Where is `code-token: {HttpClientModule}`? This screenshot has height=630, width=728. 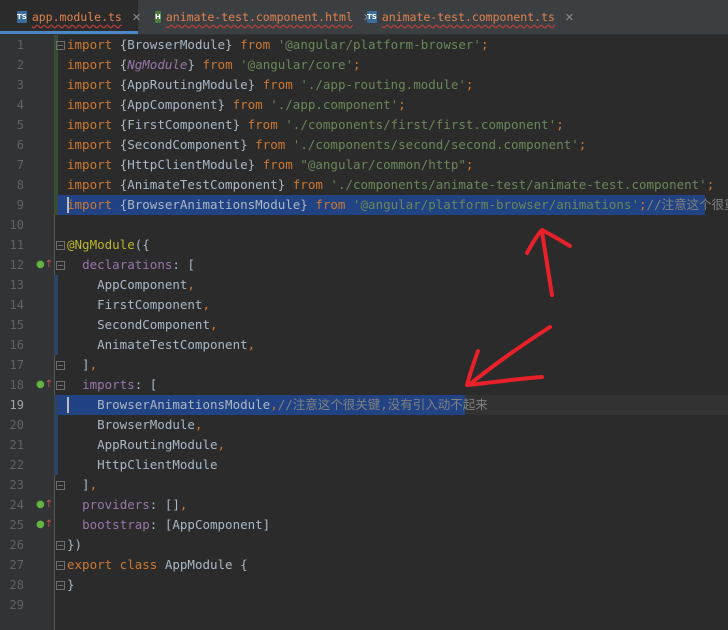 code-token: {HttpClientModule} is located at coordinates (191, 164).